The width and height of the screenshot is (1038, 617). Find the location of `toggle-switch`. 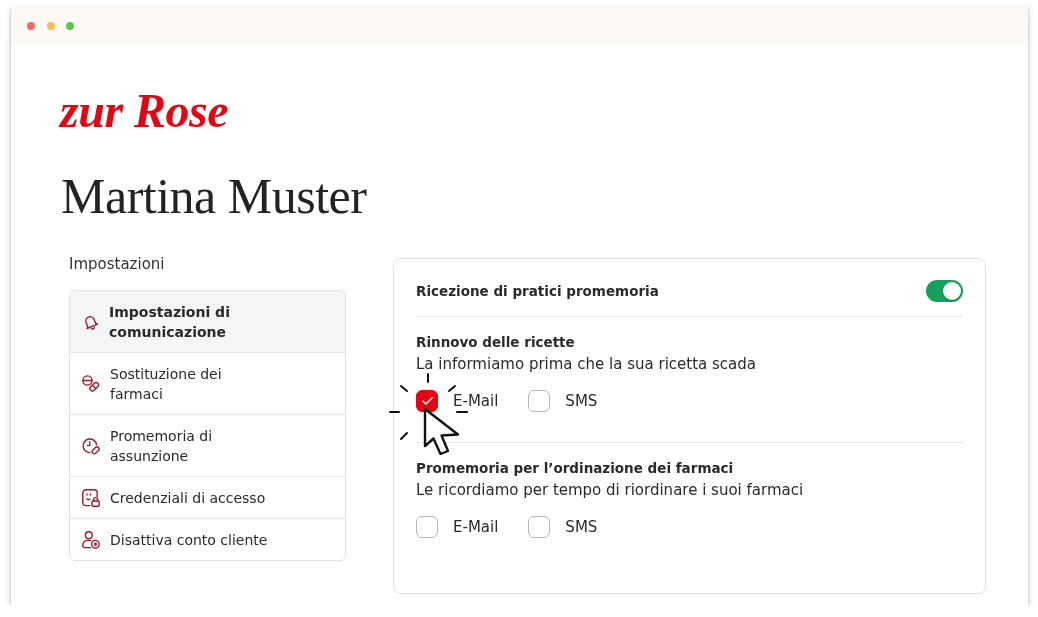

toggle-switch is located at coordinates (944, 291).